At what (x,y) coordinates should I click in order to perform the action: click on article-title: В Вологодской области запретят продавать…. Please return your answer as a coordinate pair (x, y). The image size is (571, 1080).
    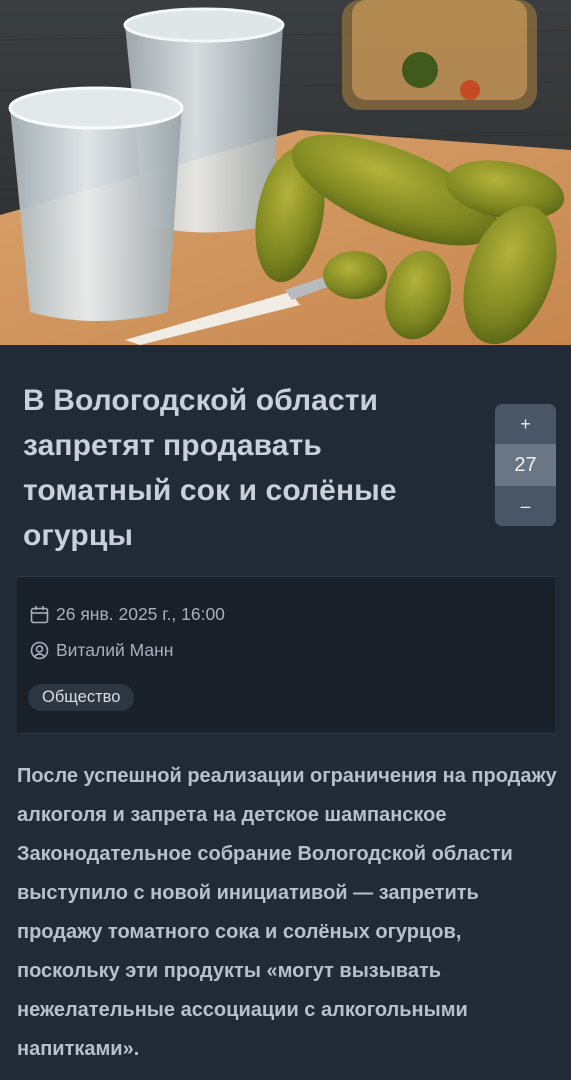
    Looking at the image, I should click on (210, 468).